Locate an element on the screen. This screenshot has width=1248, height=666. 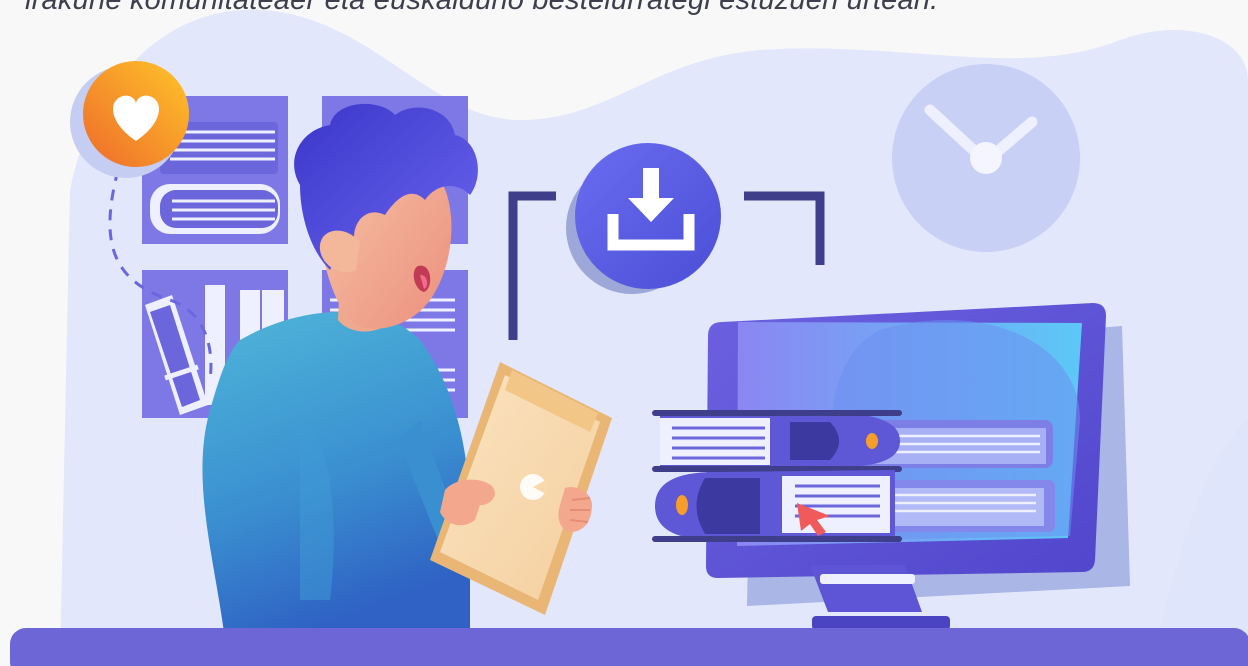
floor-bar is located at coordinates (629, 647).